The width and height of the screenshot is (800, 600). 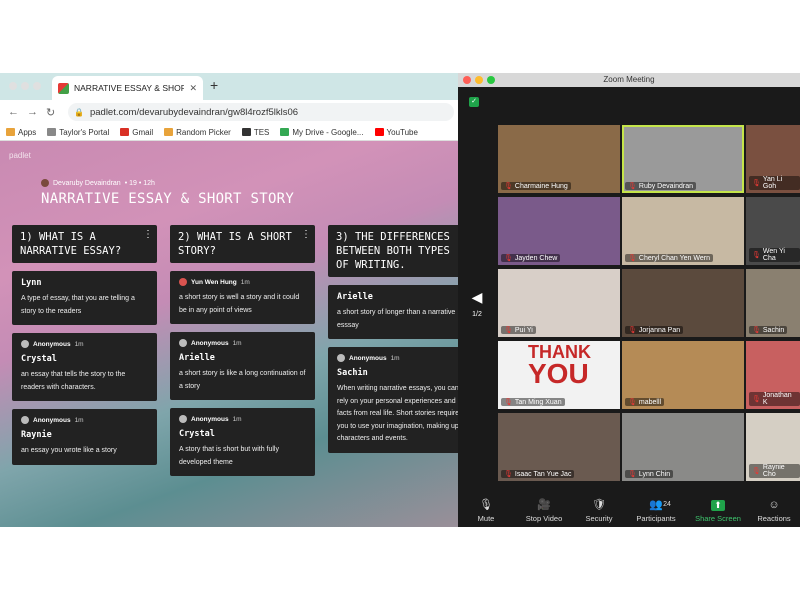 I want to click on tes-icon, so click(x=246, y=132).